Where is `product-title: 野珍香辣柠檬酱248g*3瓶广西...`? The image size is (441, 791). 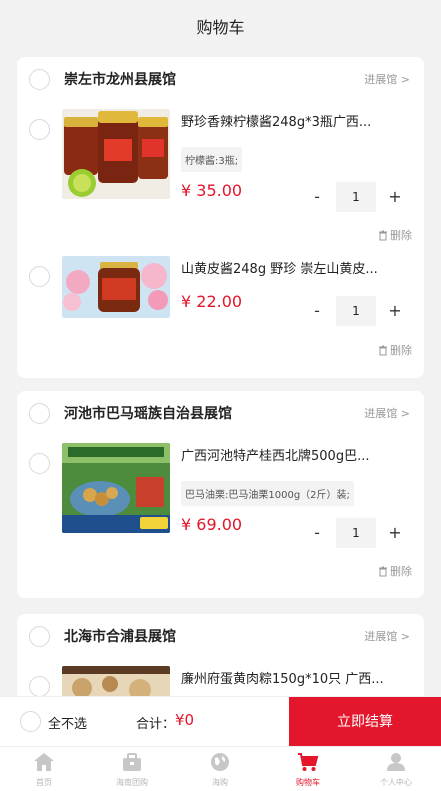 product-title: 野珍香辣柠檬酱248g*3瓶广西... is located at coordinates (297, 120).